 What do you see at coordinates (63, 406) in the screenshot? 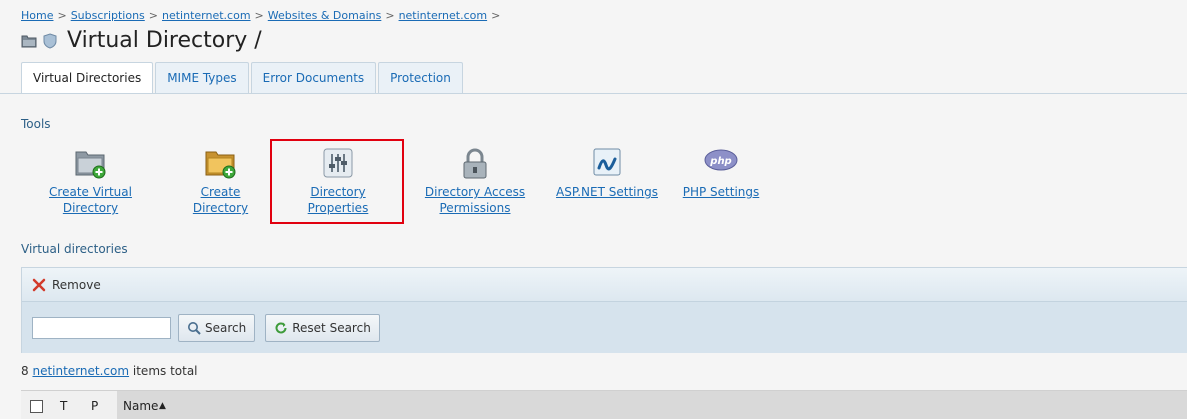
I see `column-t: T` at bounding box center [63, 406].